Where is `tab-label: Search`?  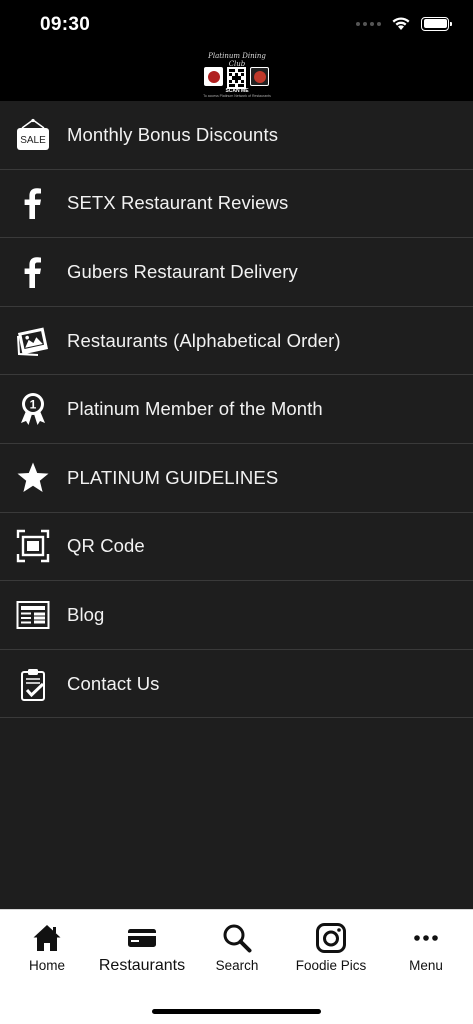 tab-label: Search is located at coordinates (237, 965).